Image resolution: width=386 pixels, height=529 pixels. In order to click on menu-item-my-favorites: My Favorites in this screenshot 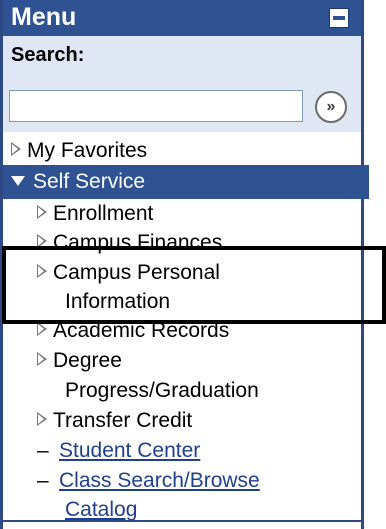, I will do `click(186, 151)`.